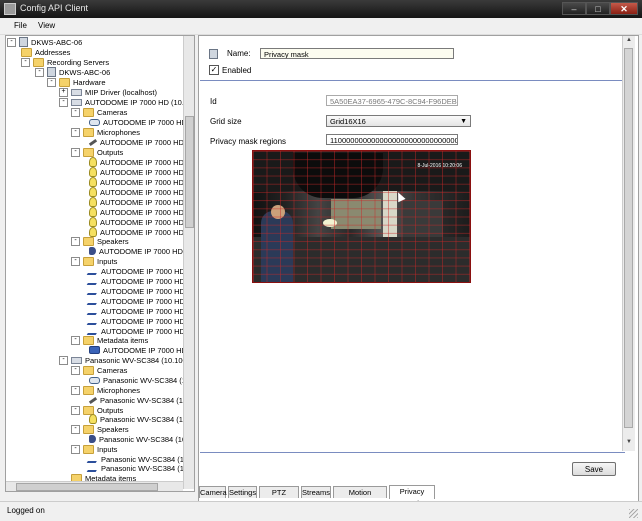 This screenshot has height=521, width=642. I want to click on grid-size-select: Grid16X16 ▼, so click(398, 121).